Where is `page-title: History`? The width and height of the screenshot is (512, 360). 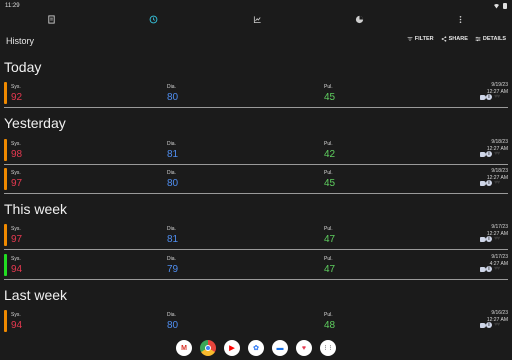
page-title: History is located at coordinates (20, 41).